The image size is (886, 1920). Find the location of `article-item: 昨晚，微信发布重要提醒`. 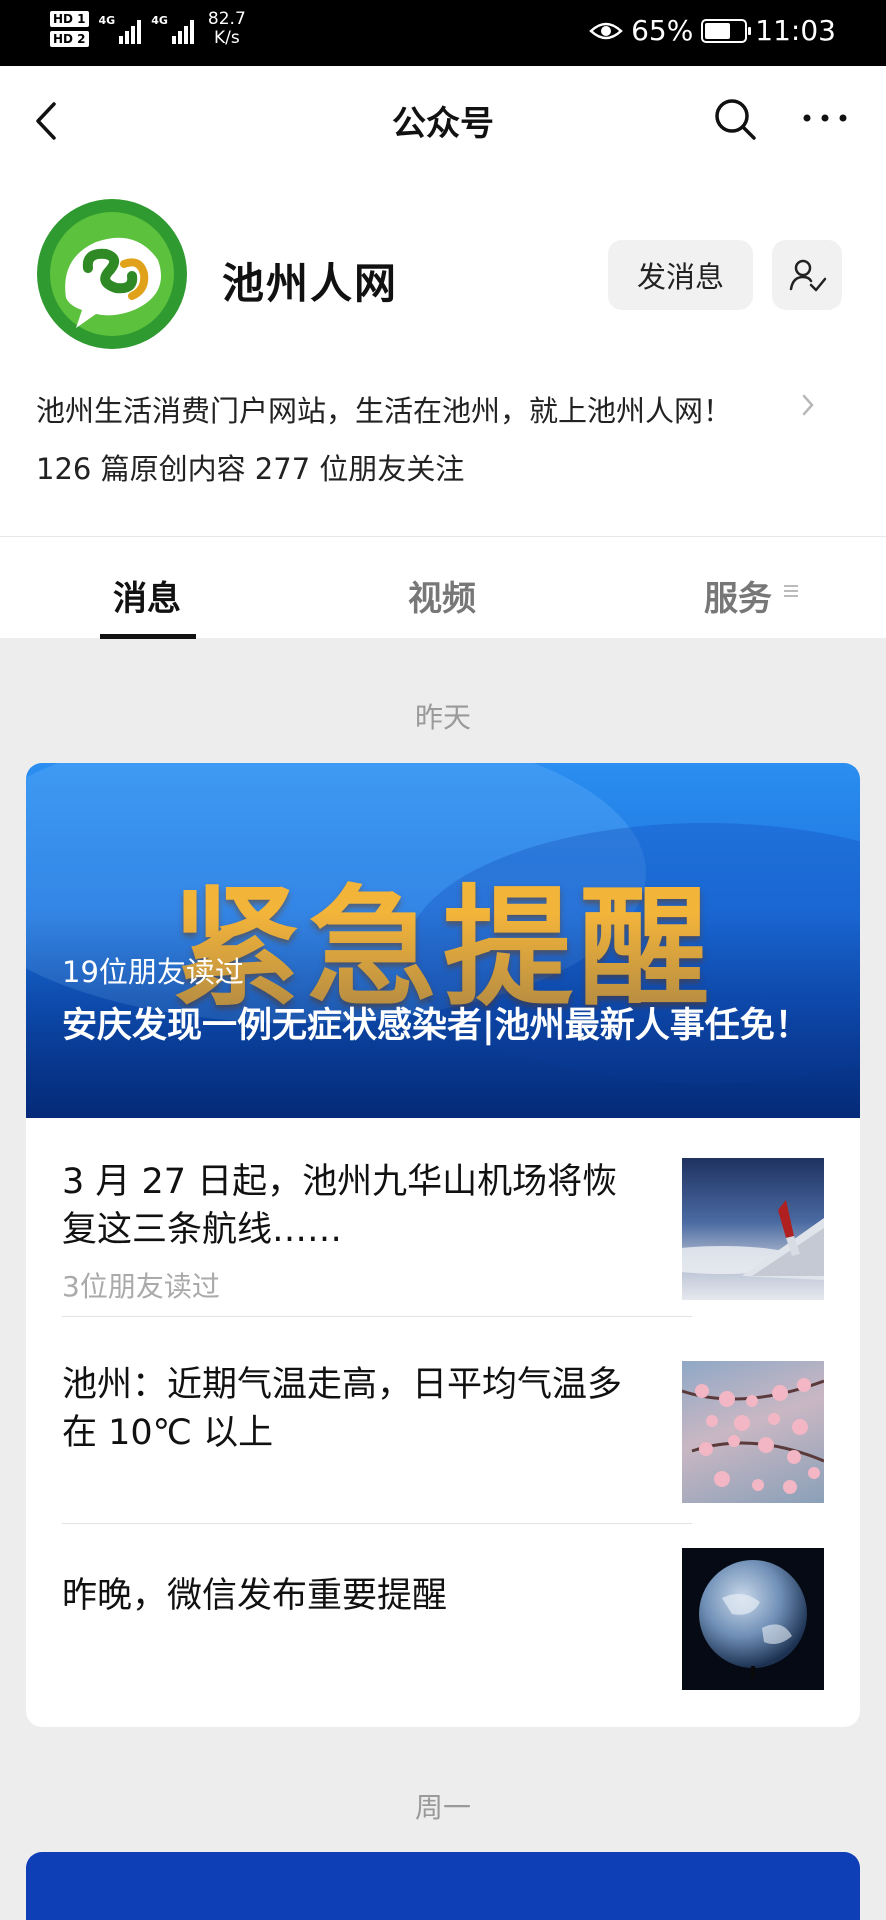

article-item: 昨晚，微信发布重要提醒 is located at coordinates (443, 1619).